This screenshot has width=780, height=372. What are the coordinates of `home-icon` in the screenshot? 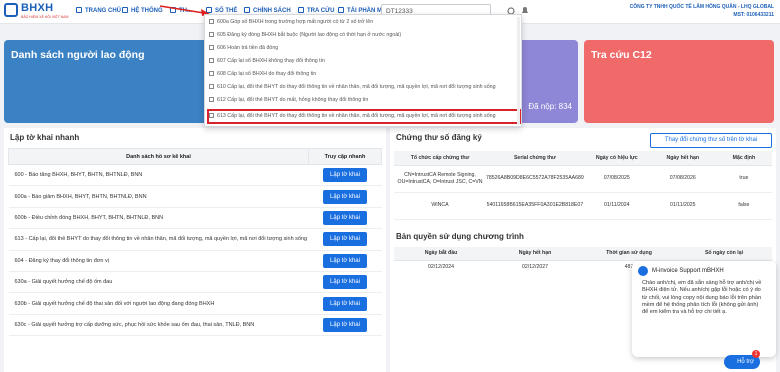 It's located at (79, 10).